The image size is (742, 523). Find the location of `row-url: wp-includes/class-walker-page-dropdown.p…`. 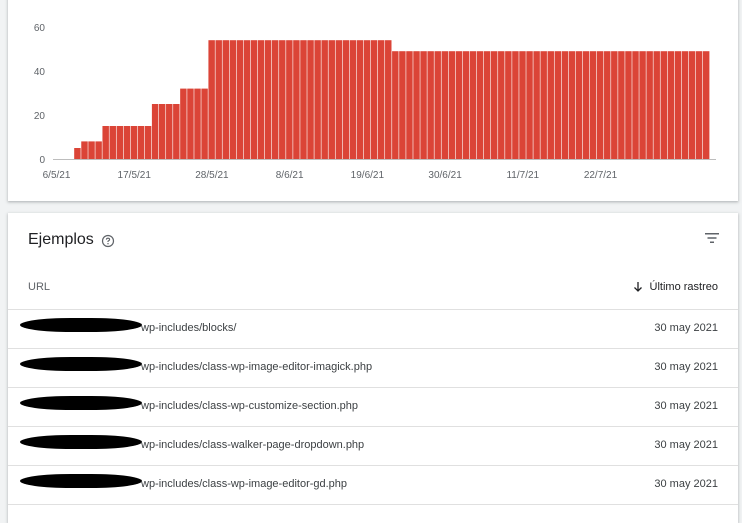

row-url: wp-includes/class-walker-page-dropdown.p… is located at coordinates (253, 445).